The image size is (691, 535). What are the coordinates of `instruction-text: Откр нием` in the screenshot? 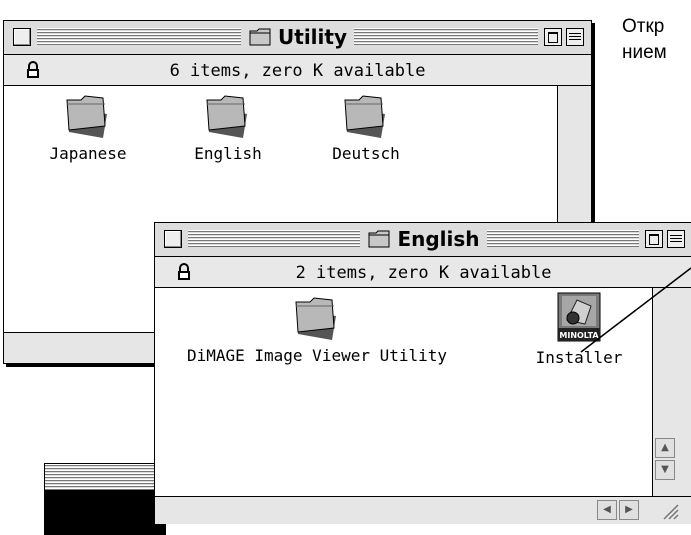 It's located at (644, 40).